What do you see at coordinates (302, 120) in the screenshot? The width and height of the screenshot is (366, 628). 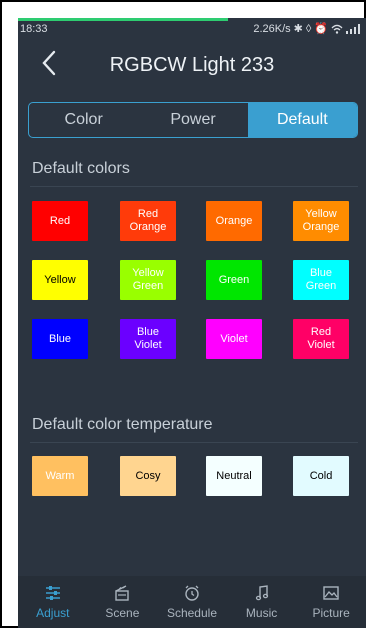 I see `tab-default: Default` at bounding box center [302, 120].